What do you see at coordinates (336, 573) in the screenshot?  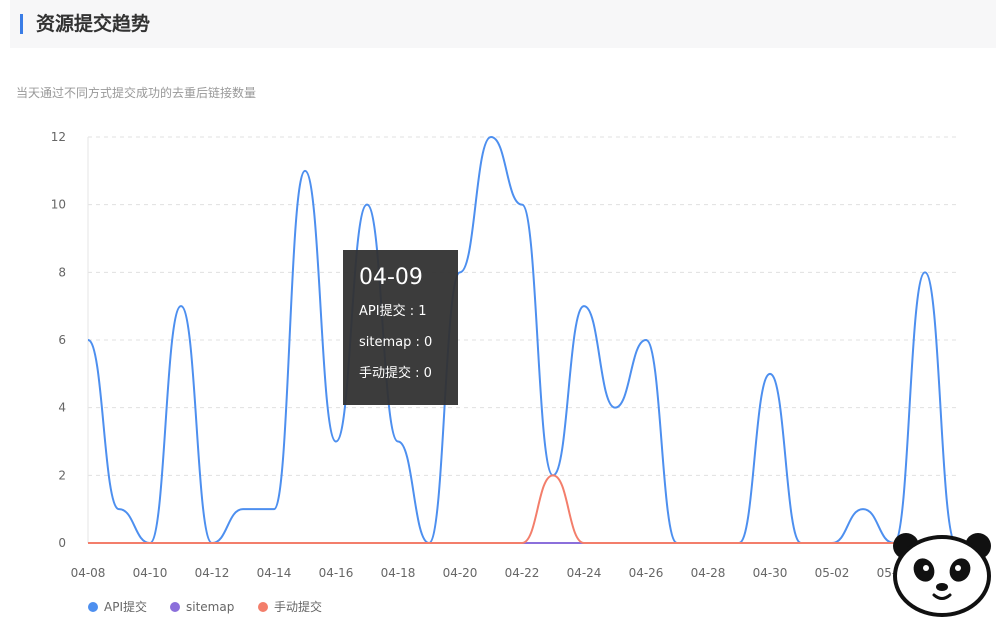 I see `x-tick-label: 04-16` at bounding box center [336, 573].